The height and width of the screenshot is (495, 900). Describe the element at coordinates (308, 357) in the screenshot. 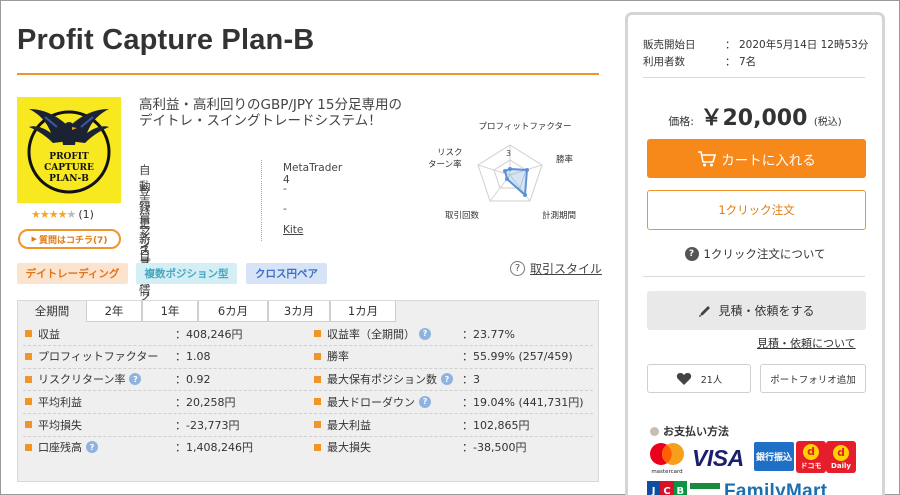

I see `stats-row: プロフィットファクター ：1.08 勝率 ：55.99% (257/459)` at that location.